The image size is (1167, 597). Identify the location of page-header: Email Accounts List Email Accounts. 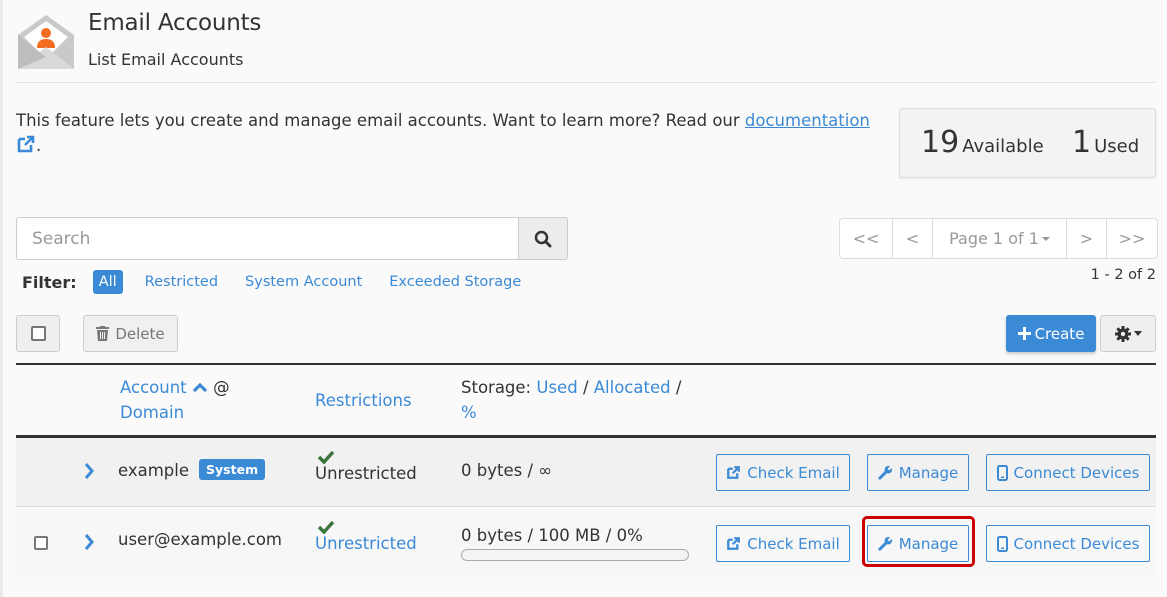
(586, 45).